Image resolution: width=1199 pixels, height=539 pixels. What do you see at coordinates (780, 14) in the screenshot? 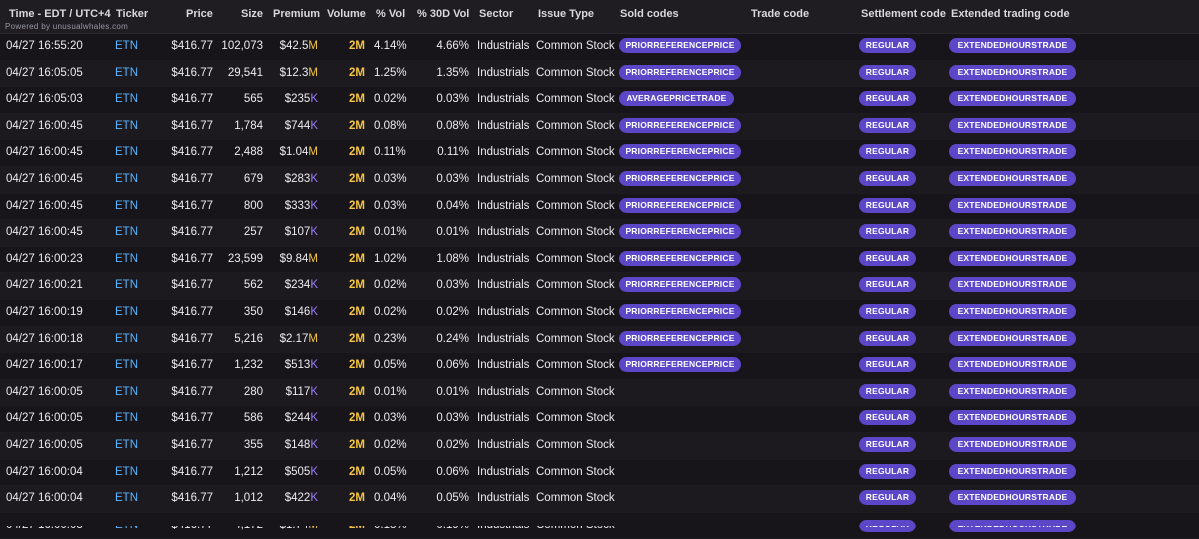
I see `header-trade-code: Trade code` at bounding box center [780, 14].